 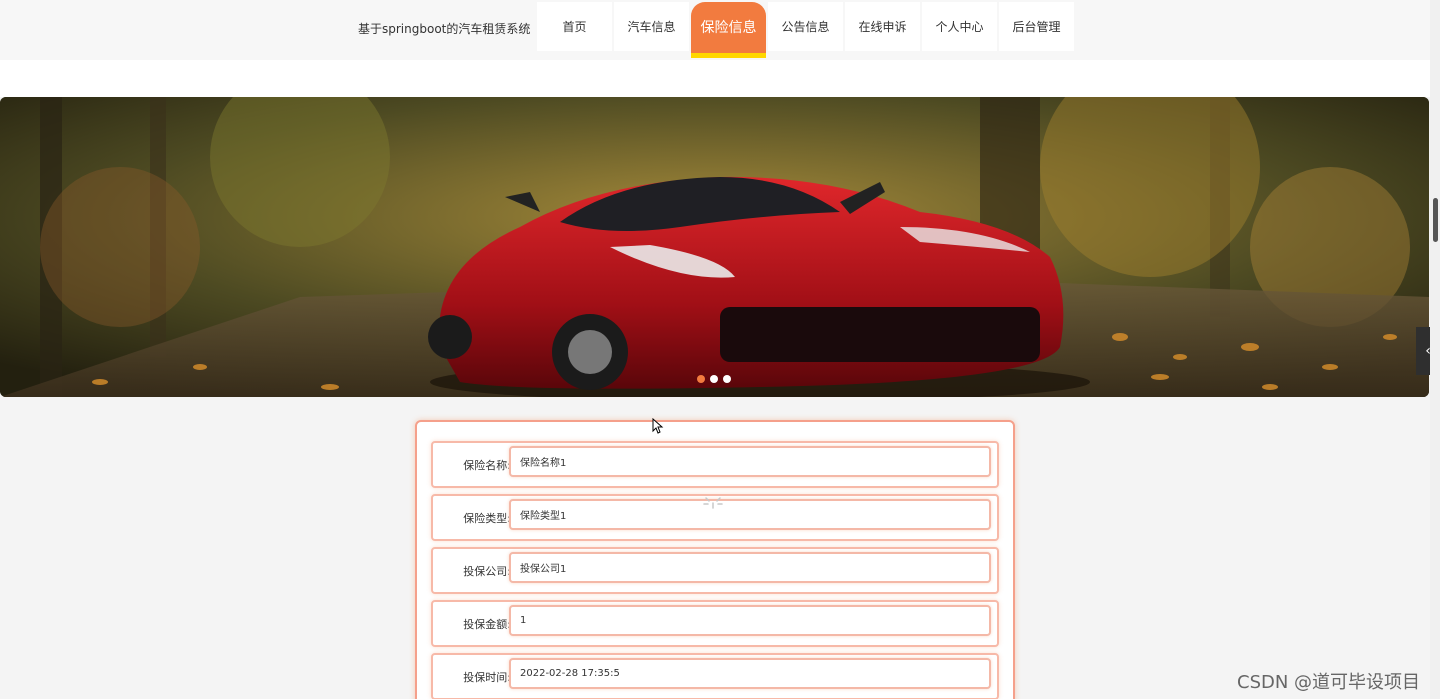 What do you see at coordinates (487, 677) in the screenshot?
I see `field-label: 投保时间:` at bounding box center [487, 677].